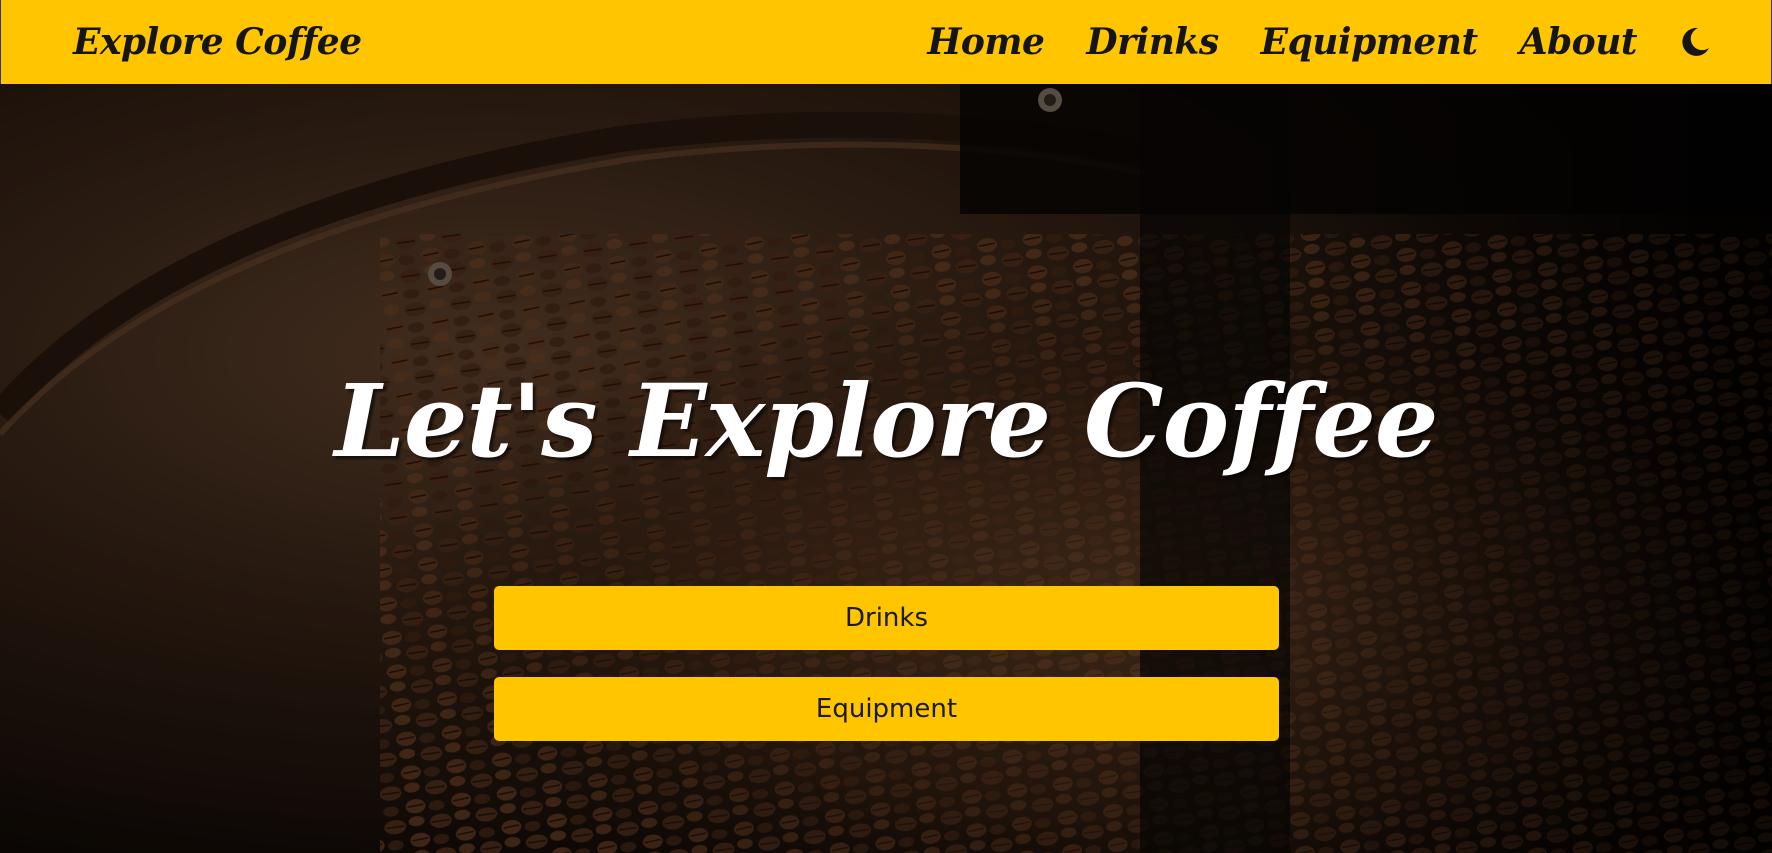  What do you see at coordinates (886, 618) in the screenshot?
I see `drinks-button: Drinks` at bounding box center [886, 618].